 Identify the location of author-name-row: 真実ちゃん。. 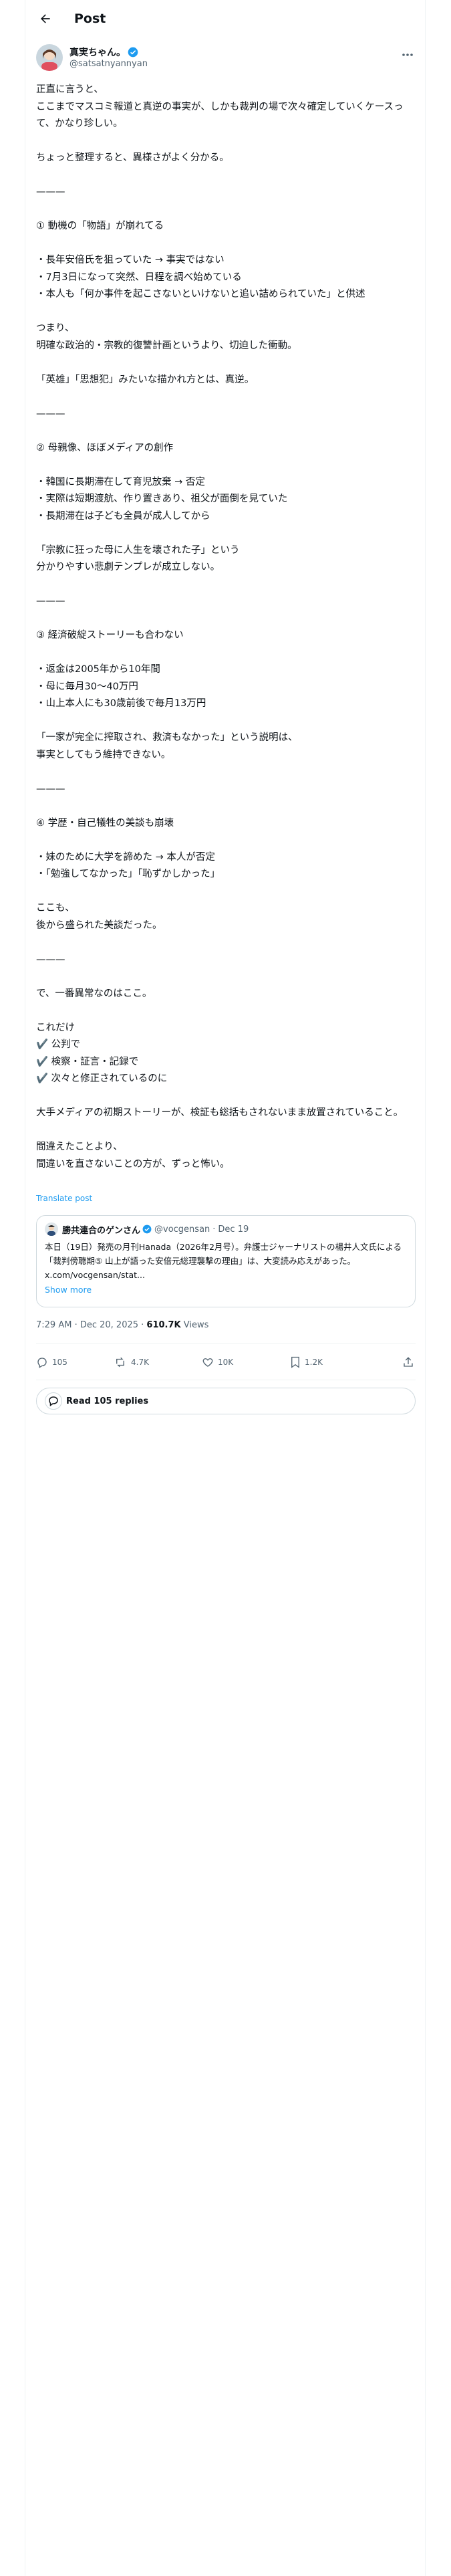
(103, 52).